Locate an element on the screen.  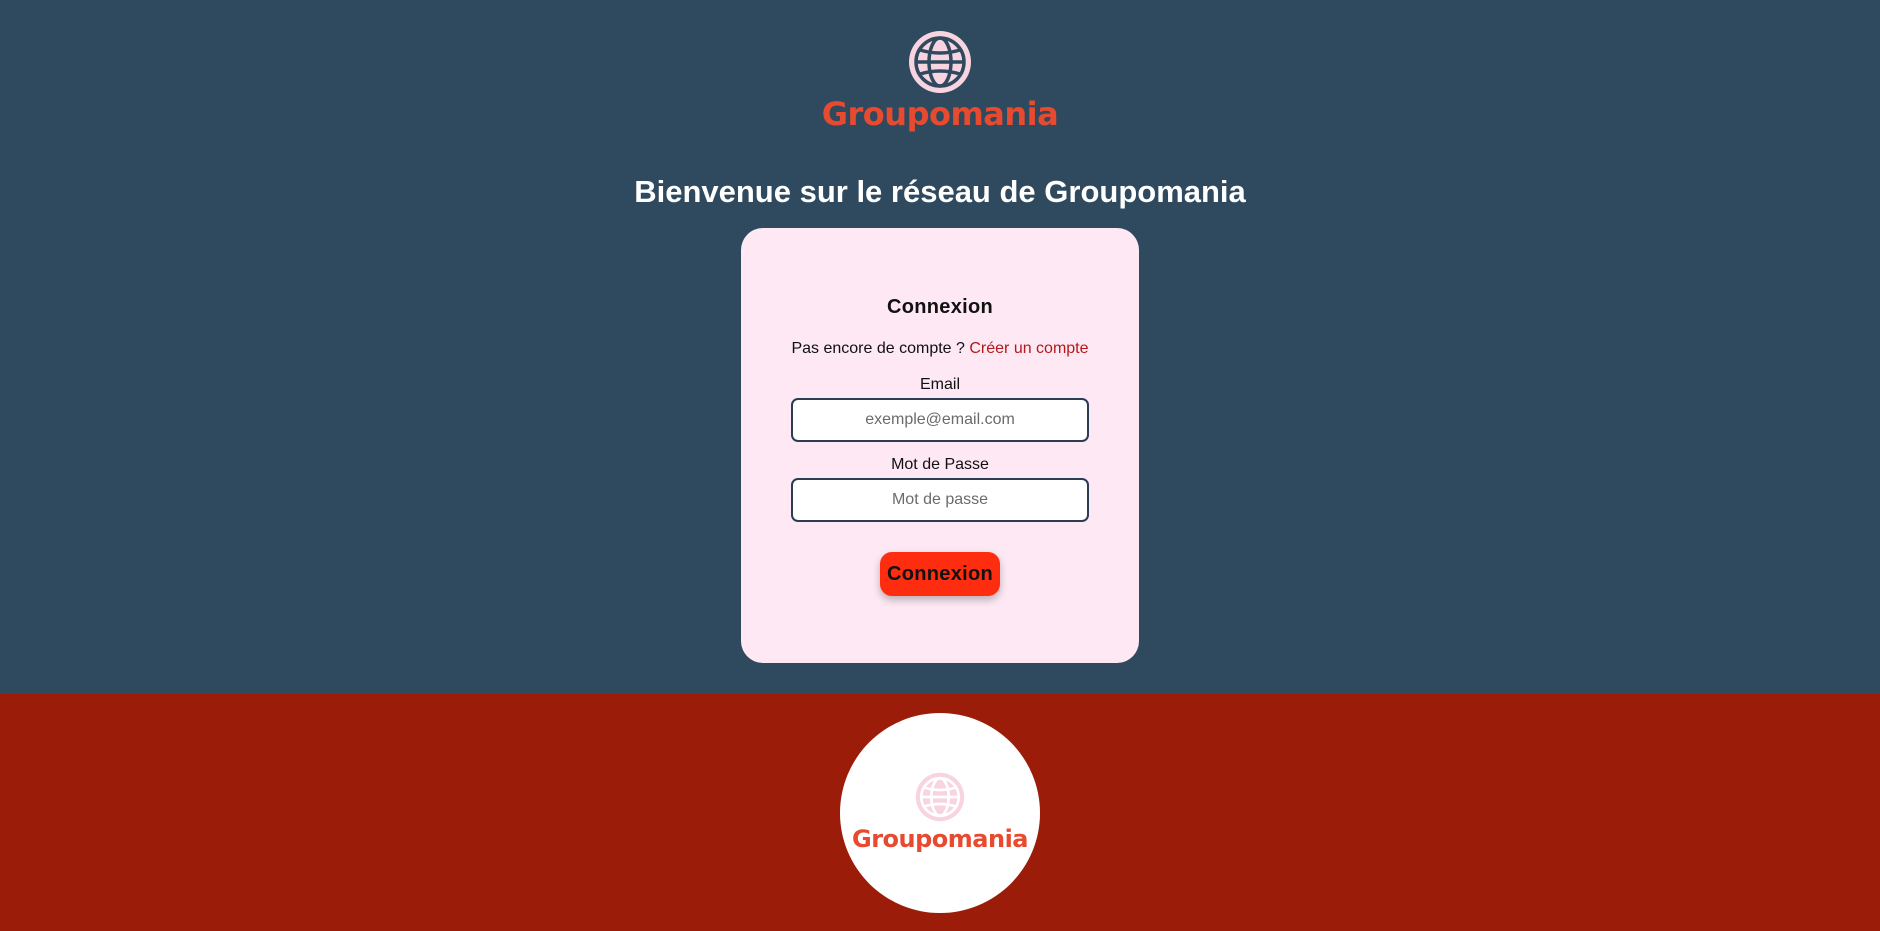
header-logo: Groupomania is located at coordinates (940, 82).